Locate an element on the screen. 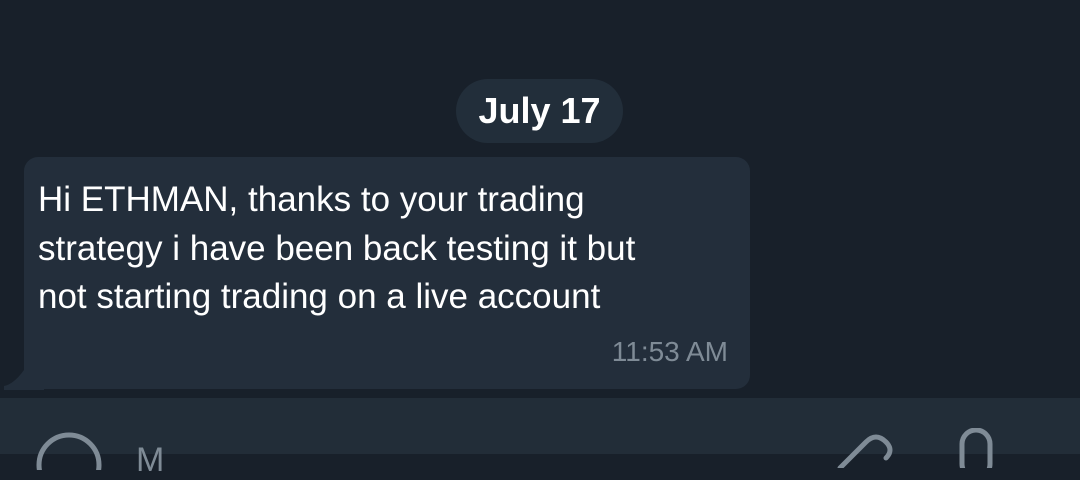 The height and width of the screenshot is (480, 1080). attach-icon is located at coordinates (864, 448).